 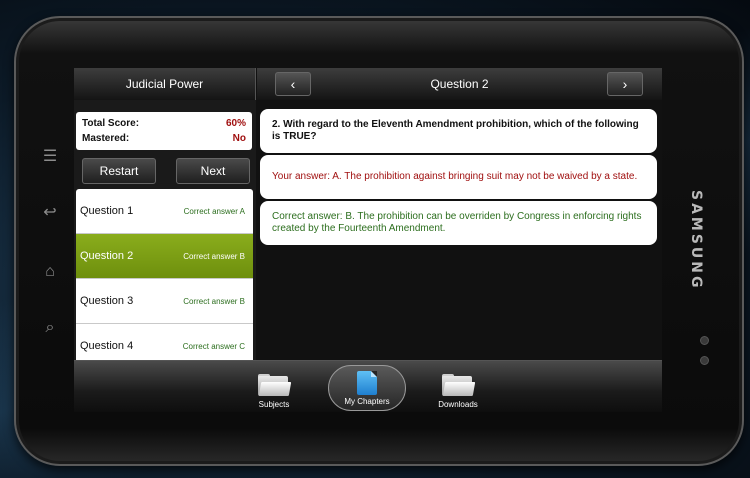 What do you see at coordinates (164, 211) in the screenshot?
I see `question-list-item: Question 1 Correct answer A` at bounding box center [164, 211].